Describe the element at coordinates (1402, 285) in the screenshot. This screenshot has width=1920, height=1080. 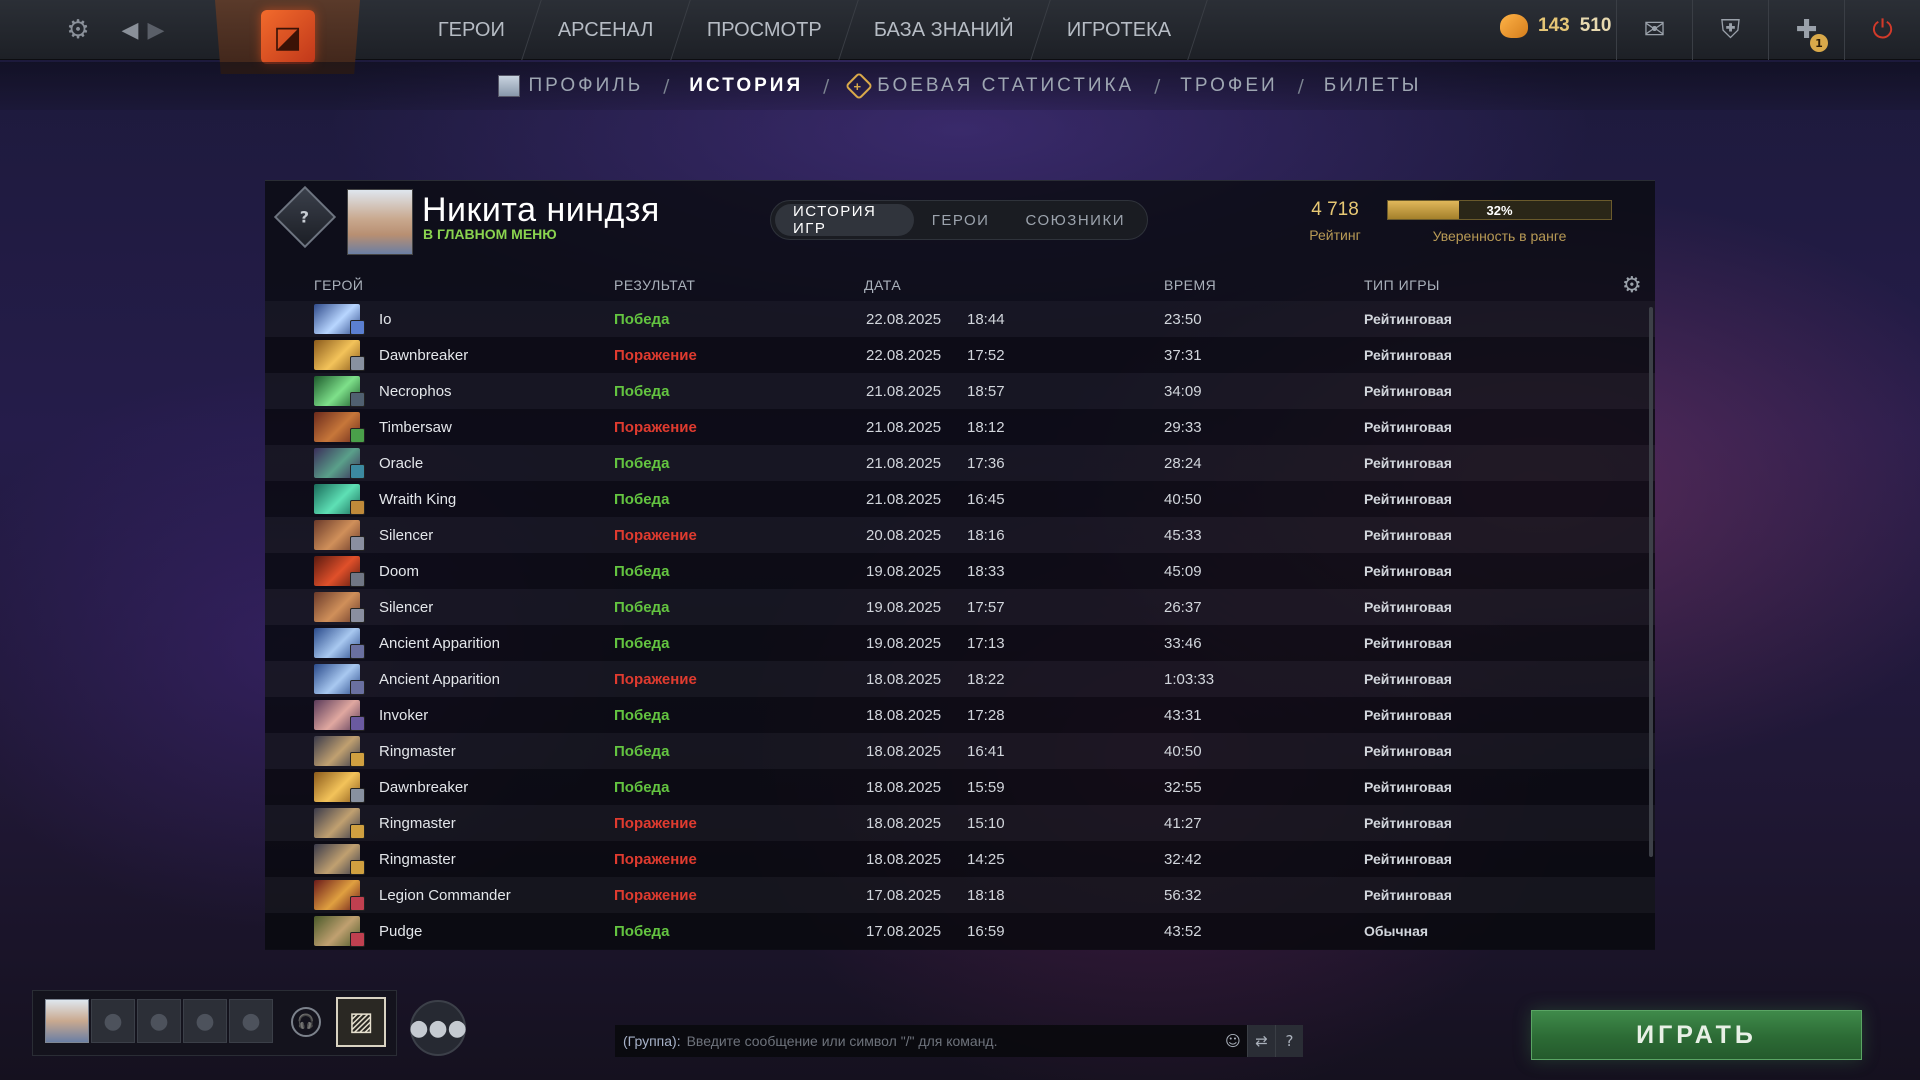
I see `col-game-type: ТИП ИГРЫ` at that location.